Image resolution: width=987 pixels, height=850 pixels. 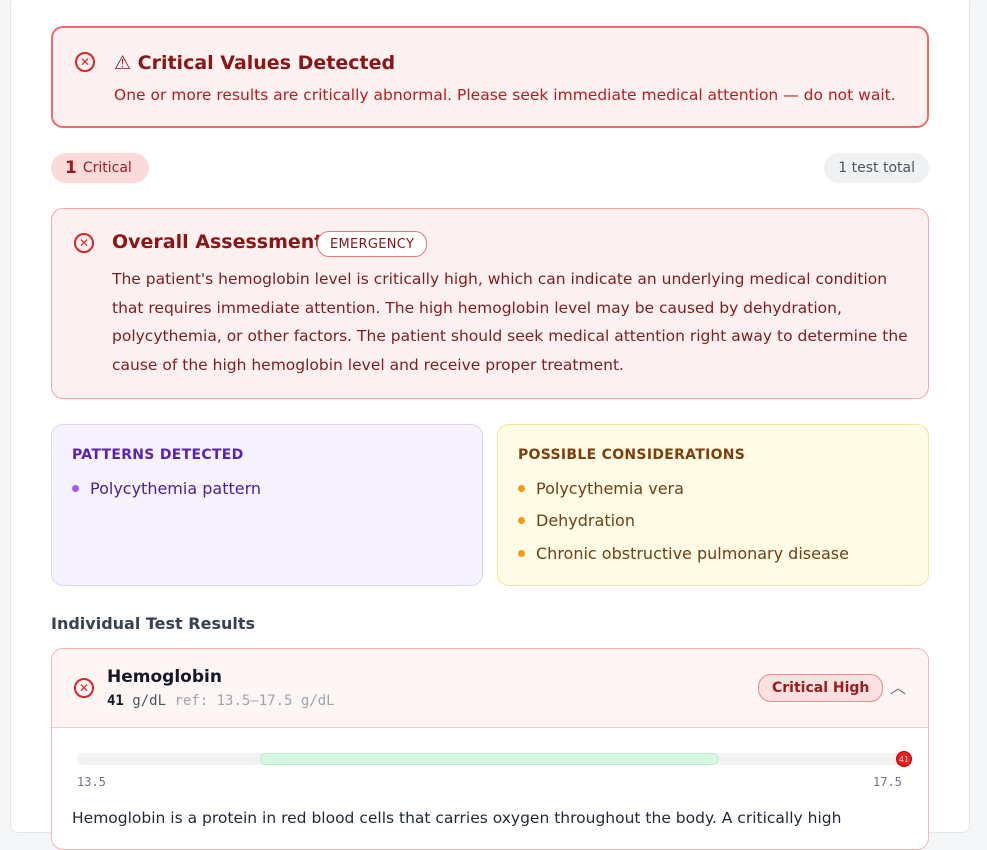 What do you see at coordinates (887, 782) in the screenshot?
I see `range-max-label: 17.5` at bounding box center [887, 782].